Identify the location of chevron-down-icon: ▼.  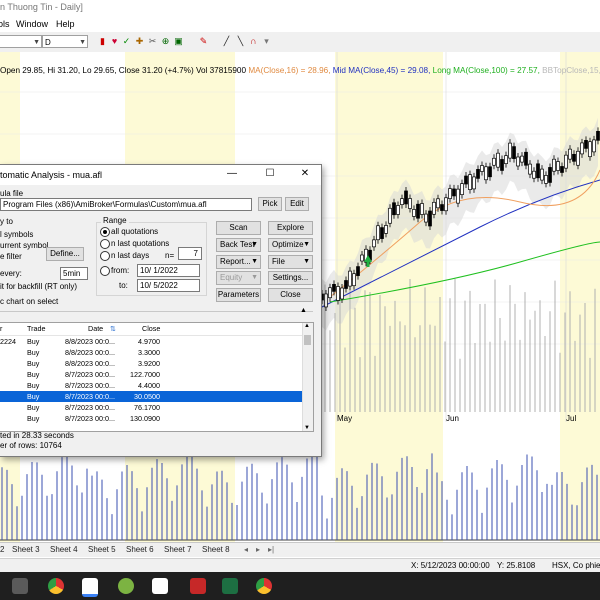
(82, 42).